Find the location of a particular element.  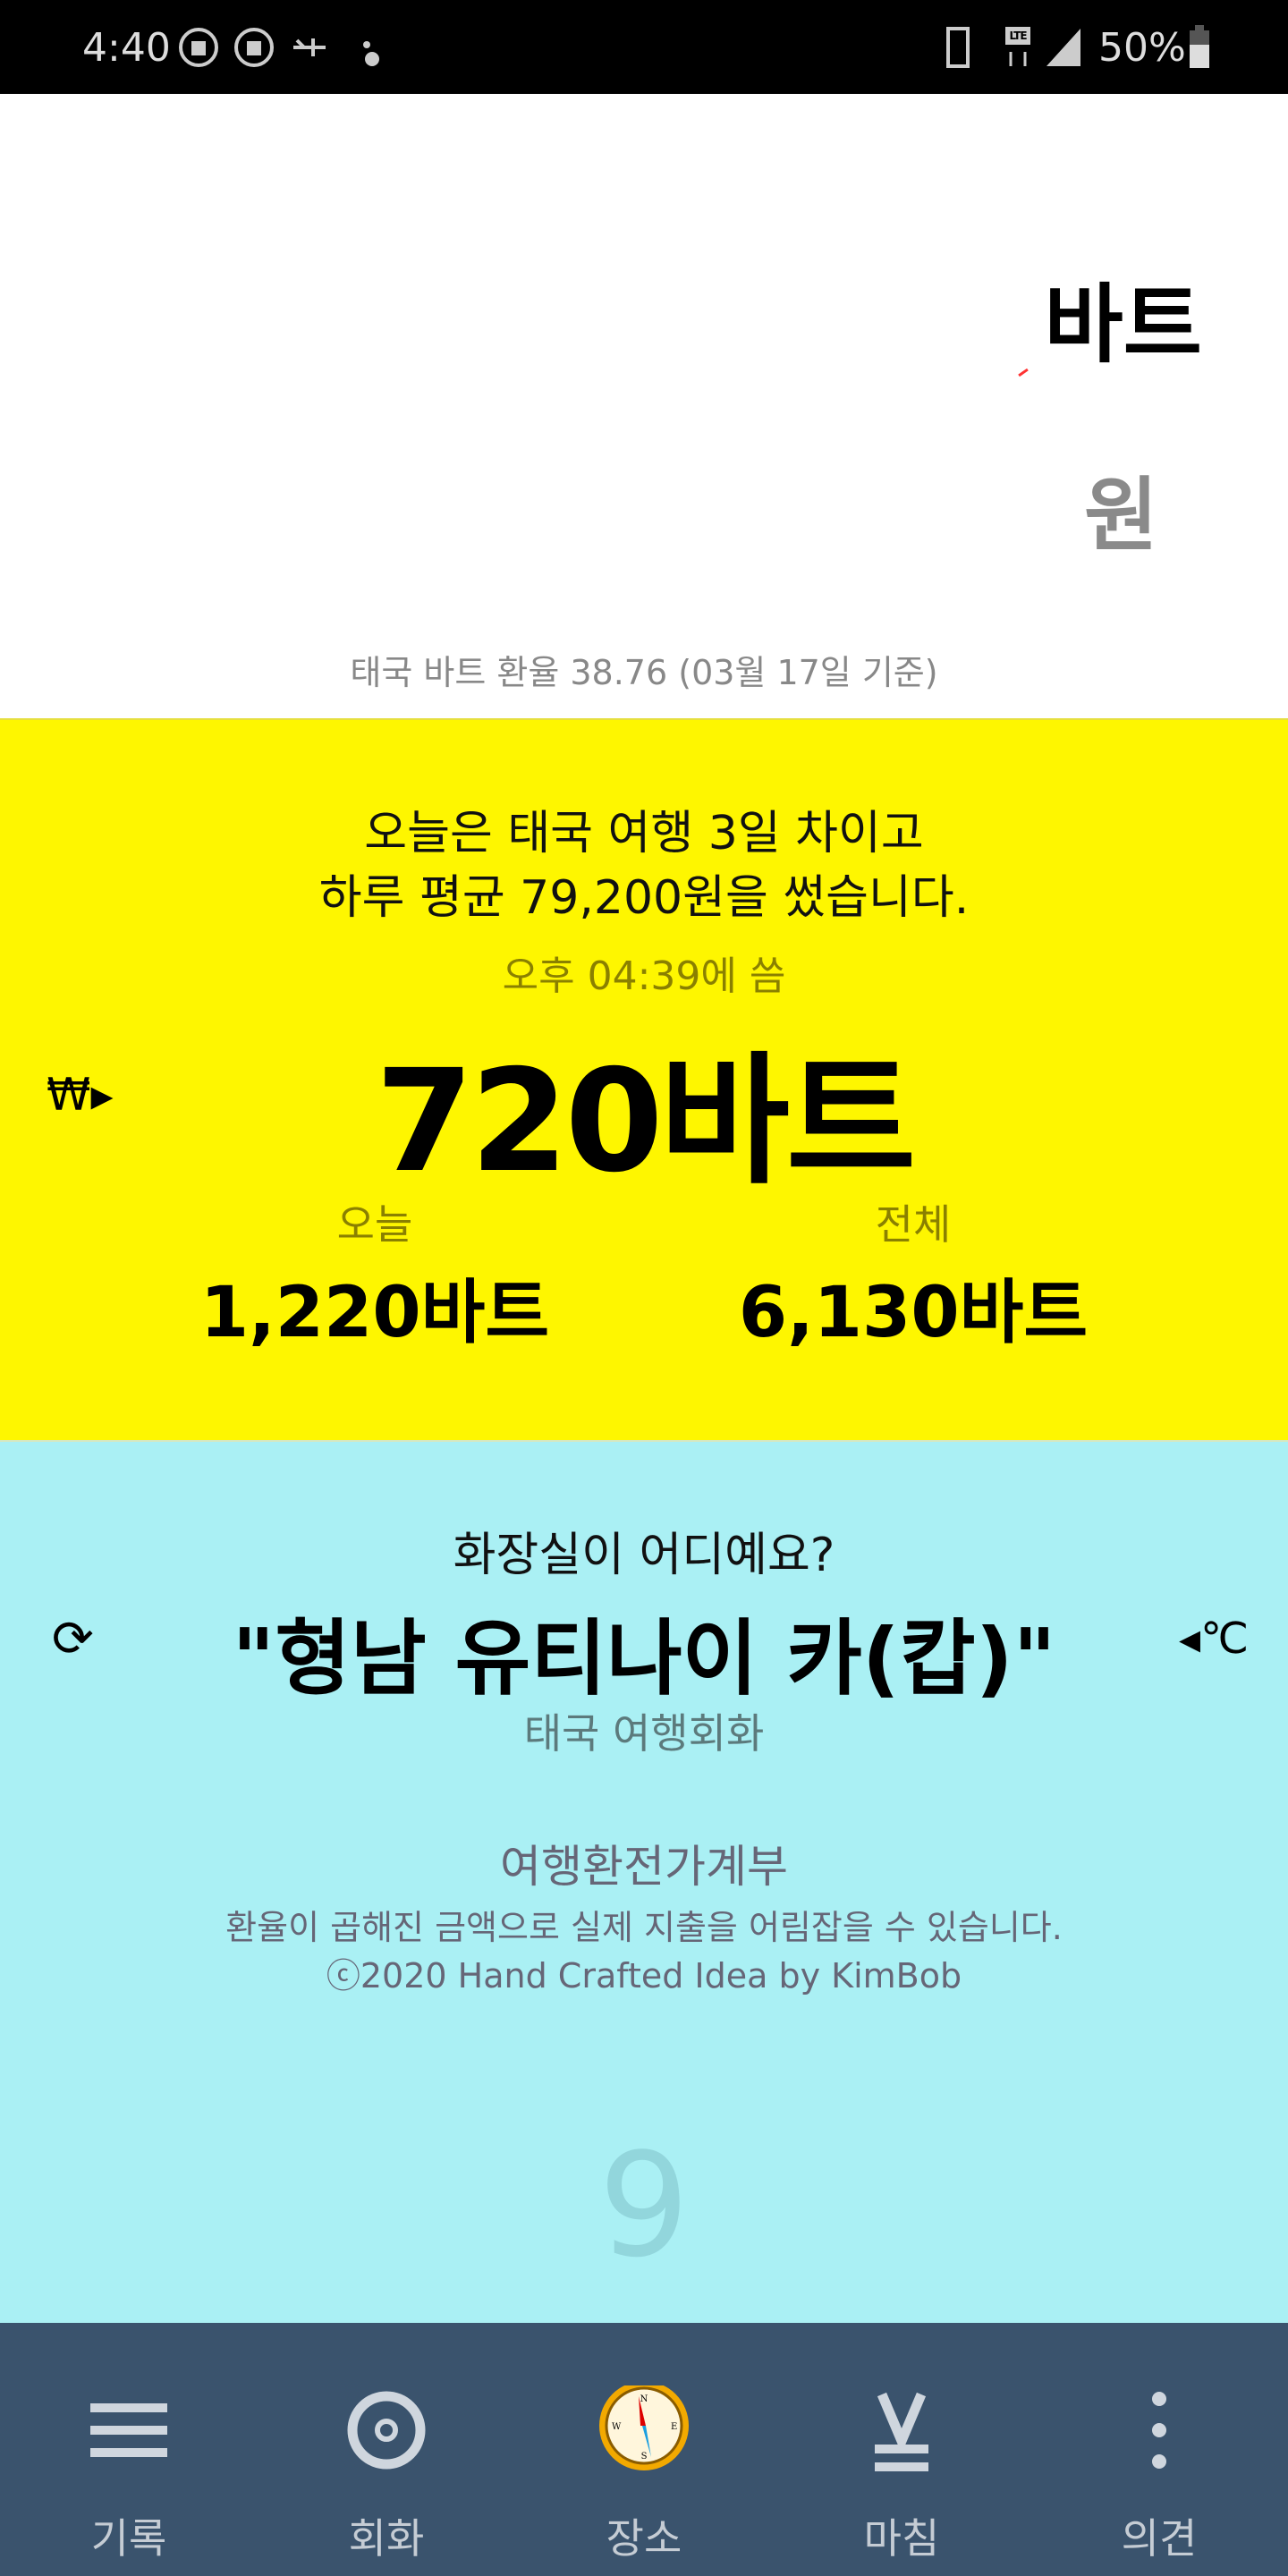

counter-number: 9 is located at coordinates (644, 2205).